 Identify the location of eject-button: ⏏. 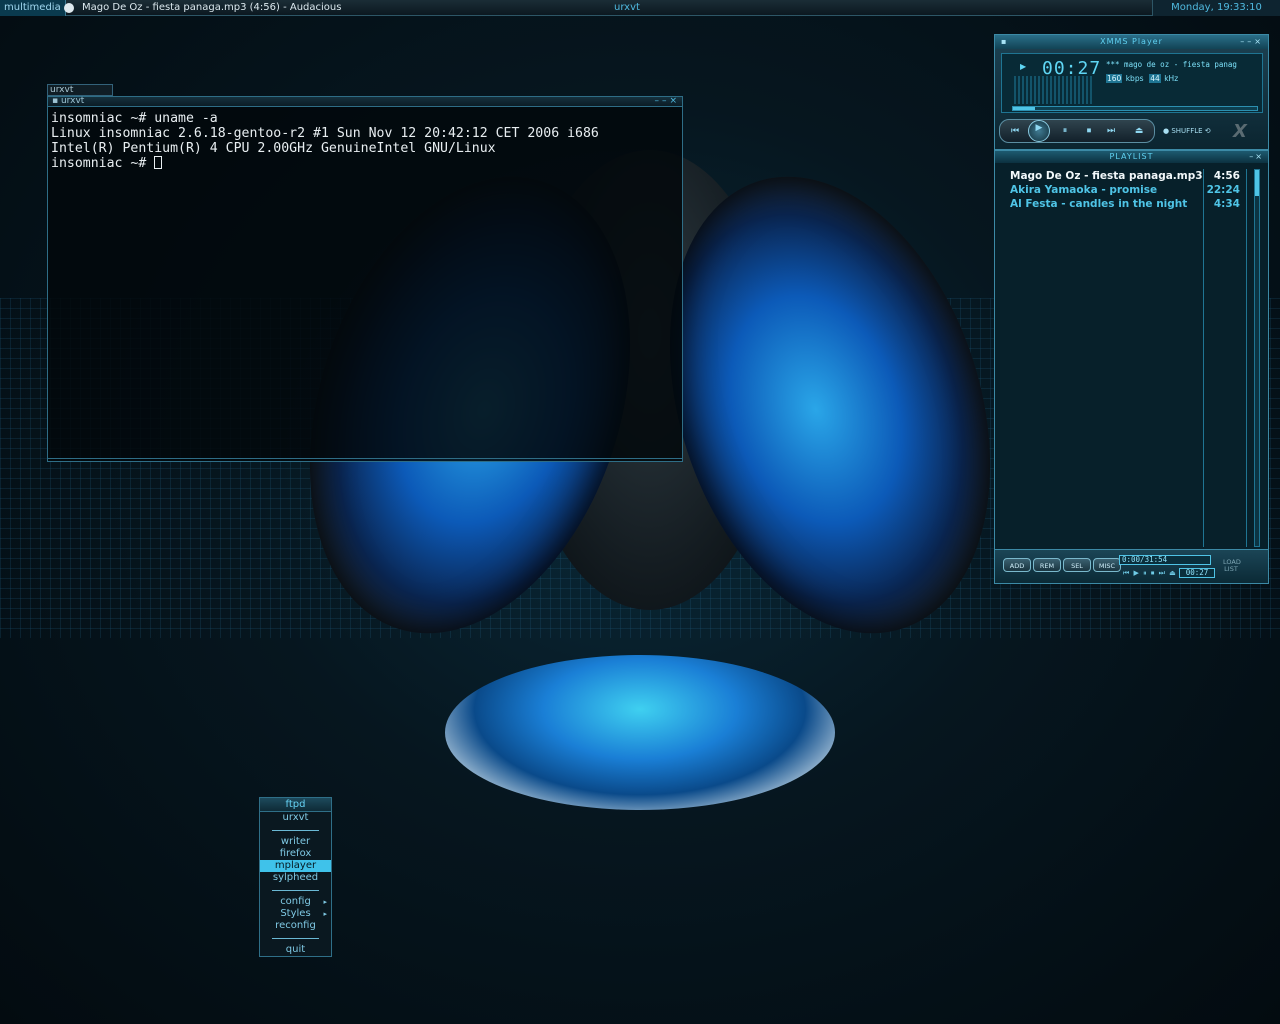
(1139, 131).